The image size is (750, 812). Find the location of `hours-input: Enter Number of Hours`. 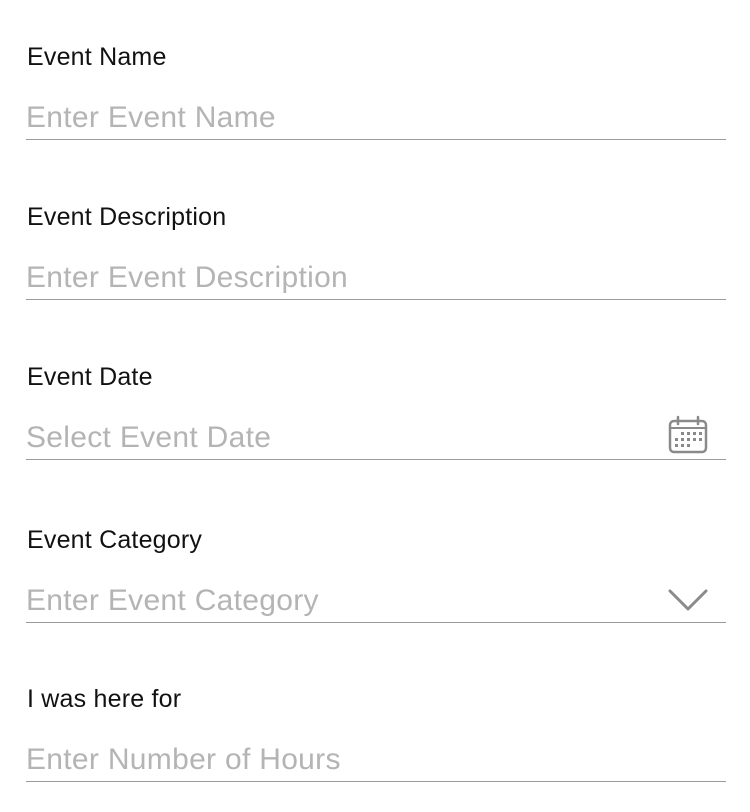

hours-input: Enter Number of Hours is located at coordinates (376, 758).